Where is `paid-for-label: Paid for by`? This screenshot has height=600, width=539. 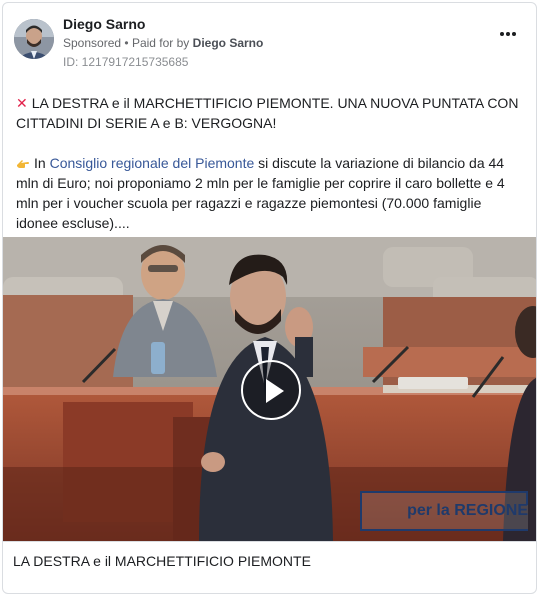
paid-for-label: Paid for by is located at coordinates (160, 43).